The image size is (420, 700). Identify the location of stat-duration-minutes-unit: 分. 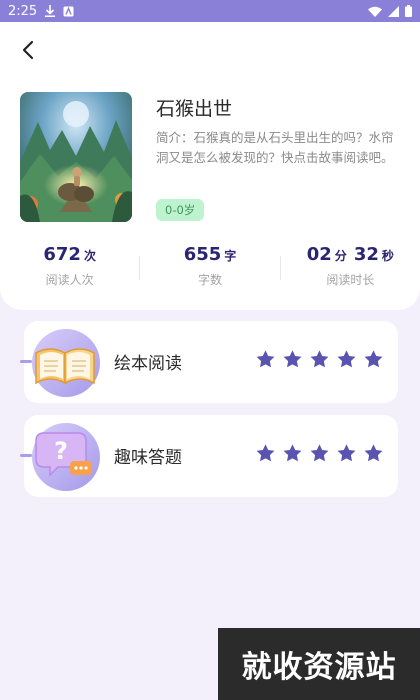
(340, 256).